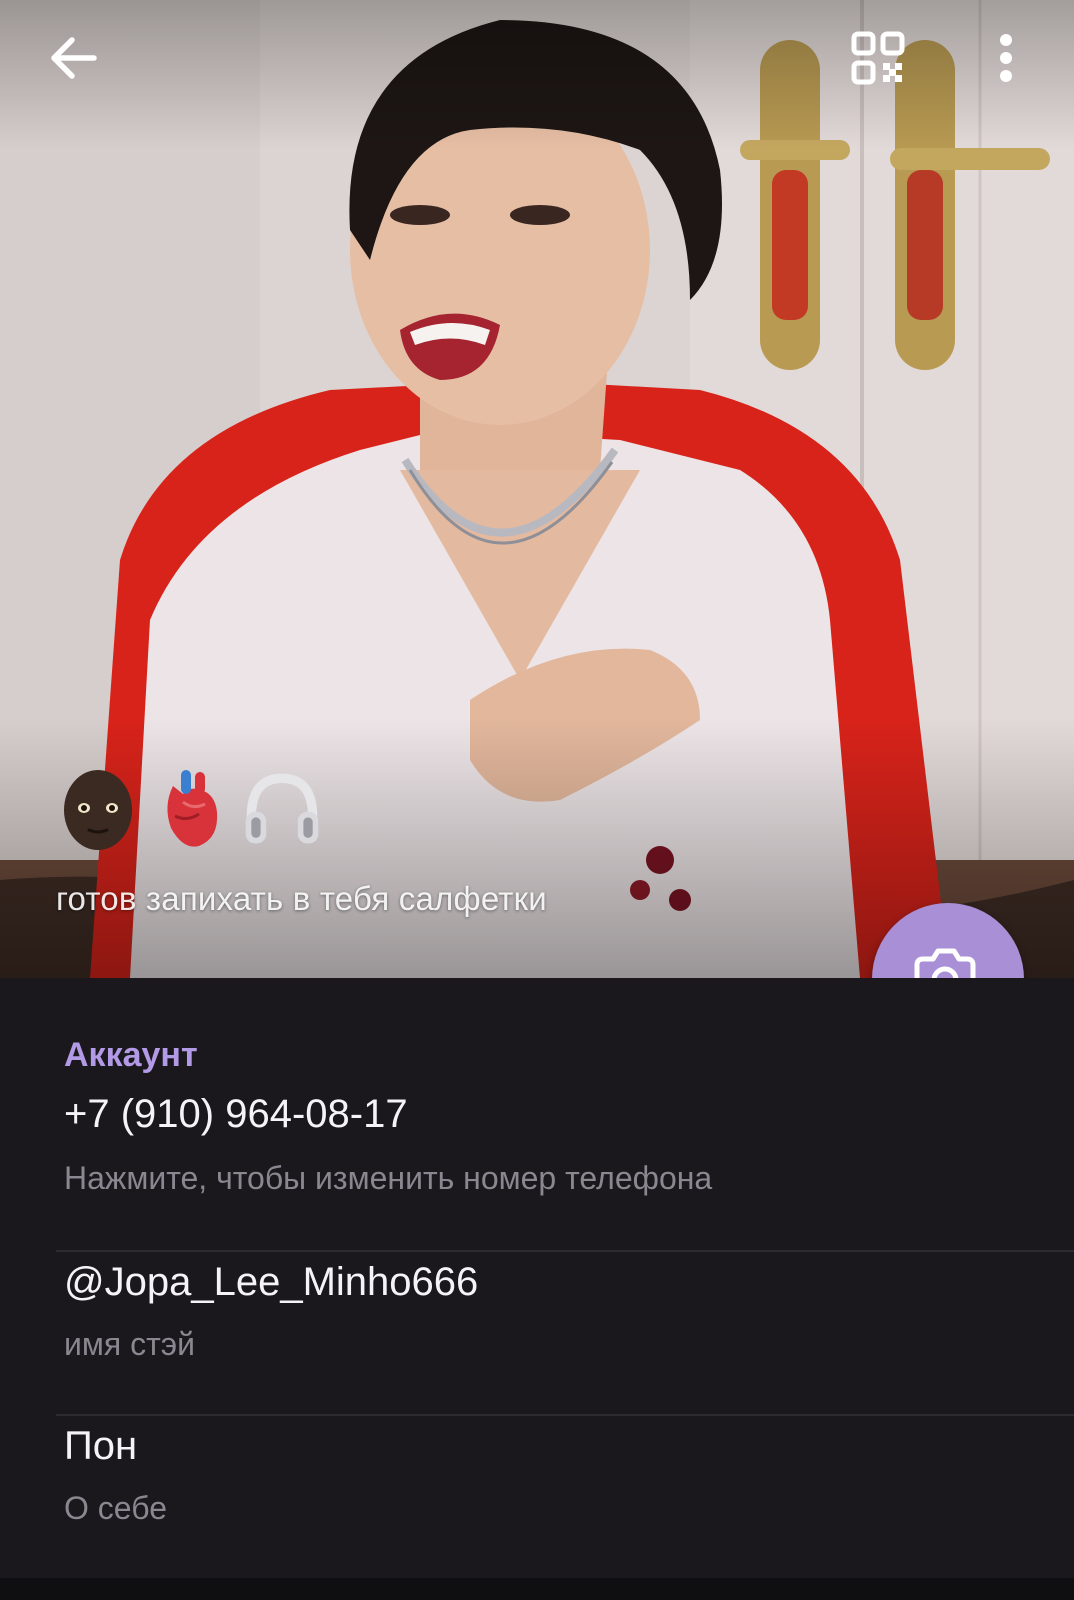  What do you see at coordinates (537, 1486) in the screenshot?
I see `bio-row: Пон О себе` at bounding box center [537, 1486].